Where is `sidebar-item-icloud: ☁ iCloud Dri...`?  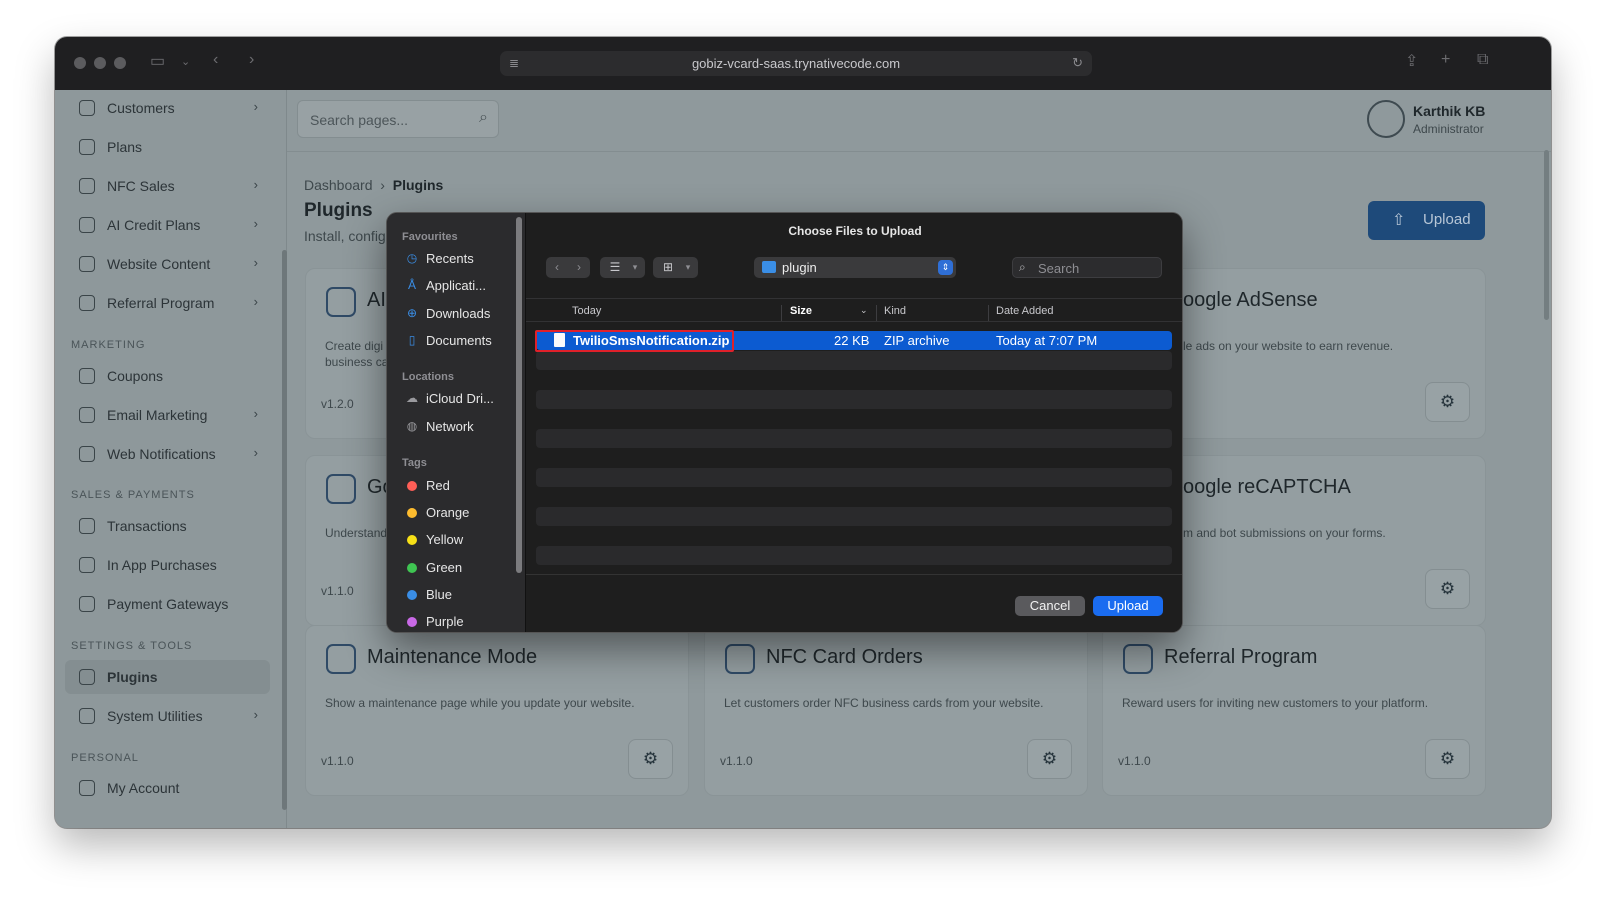
sidebar-item-icloud: ☁ iCloud Dri... is located at coordinates (461, 399).